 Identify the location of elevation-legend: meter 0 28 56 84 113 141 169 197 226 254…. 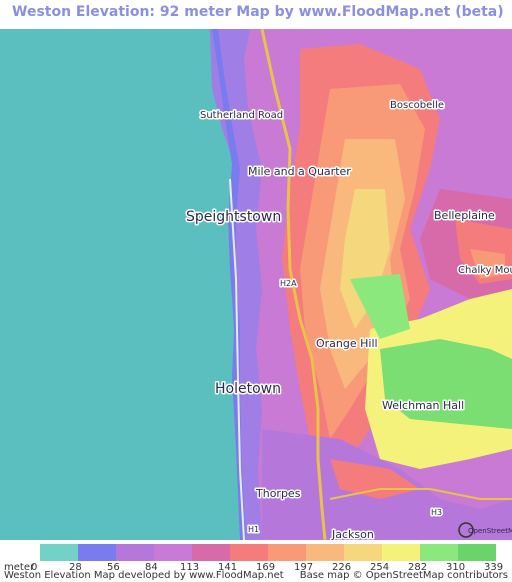
(256, 561).